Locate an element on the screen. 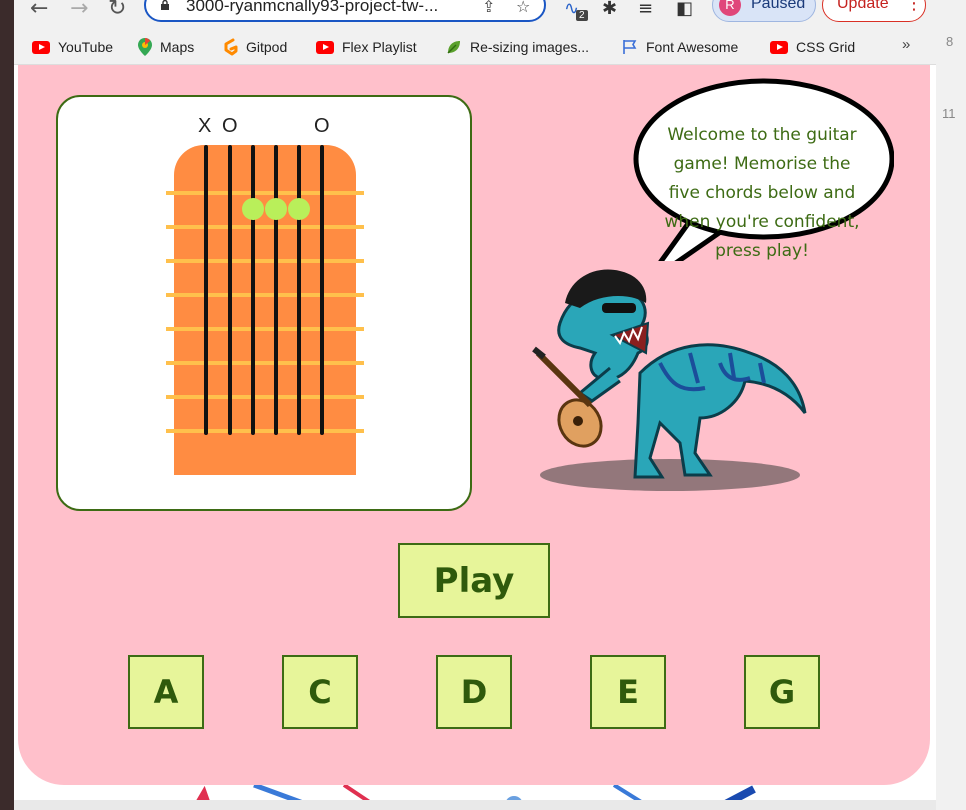 This screenshot has height=810, width=966. profile-paused-button: R Paused is located at coordinates (764, 11).